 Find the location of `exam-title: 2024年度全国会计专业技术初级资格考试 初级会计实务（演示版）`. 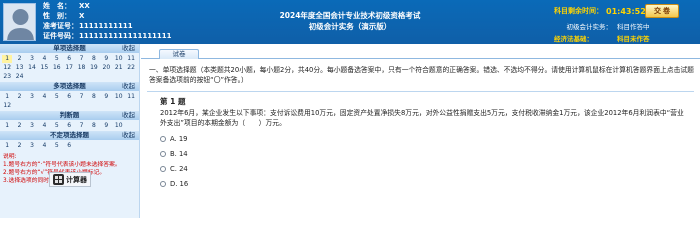

exam-title: 2024年度全国会计专业技术初级资格考试 初级会计实务（演示版） is located at coordinates (350, 21).